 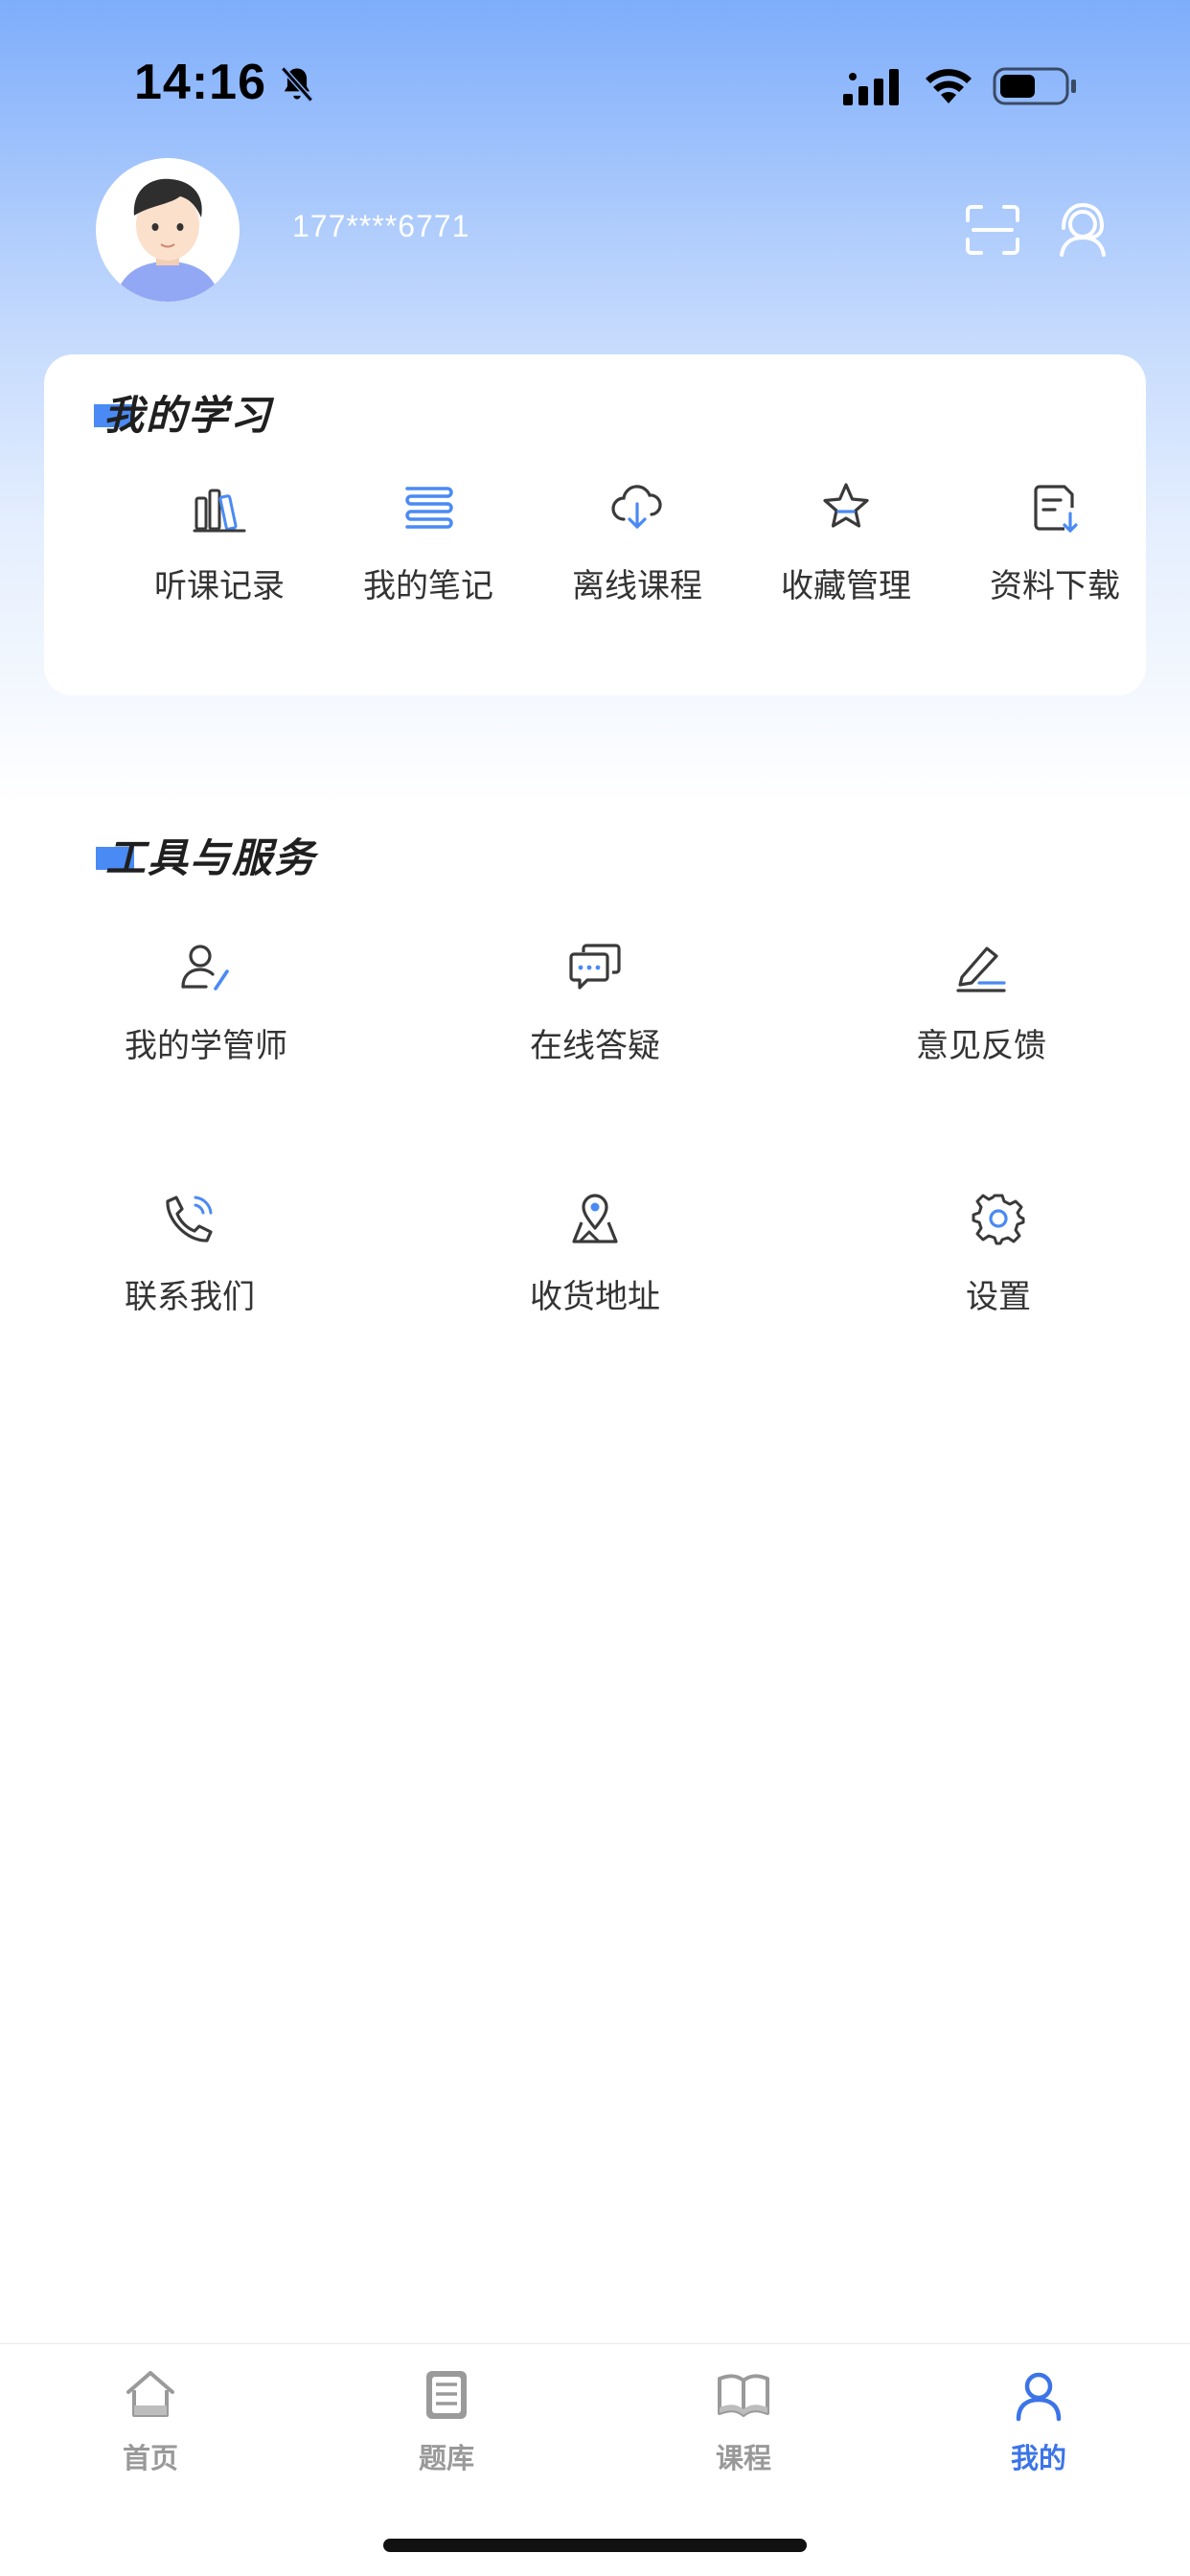 I want to click on study-item-notes: 我的笔记, so click(x=428, y=565).